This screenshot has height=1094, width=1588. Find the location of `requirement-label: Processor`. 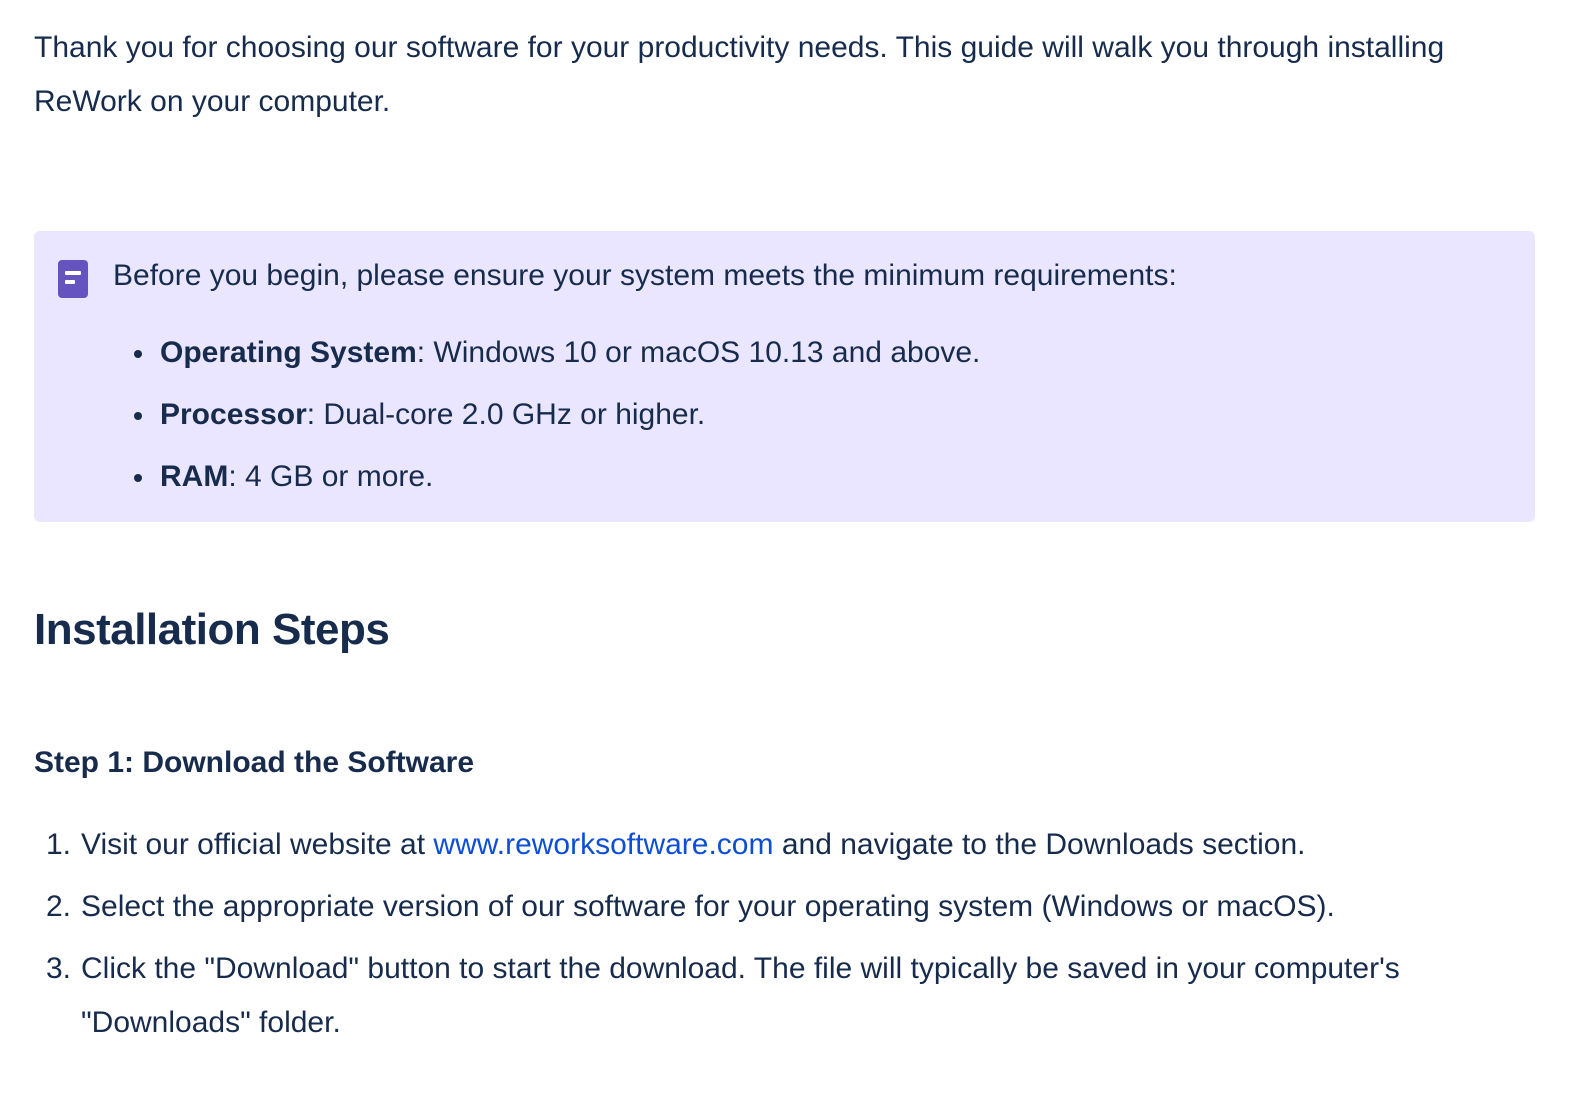

requirement-label: Processor is located at coordinates (233, 414).